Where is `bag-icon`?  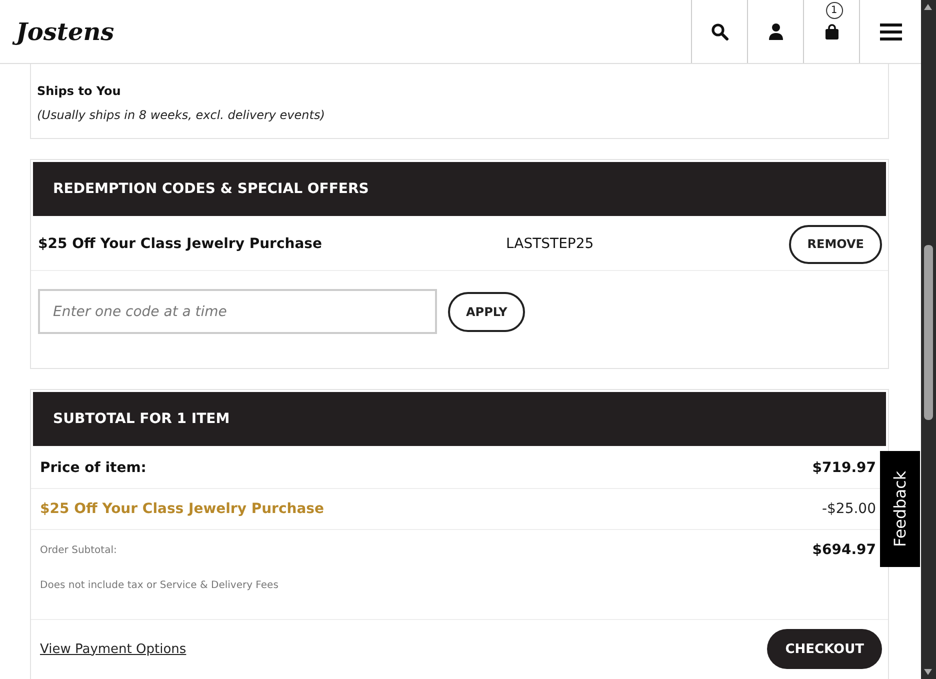 bag-icon is located at coordinates (832, 32).